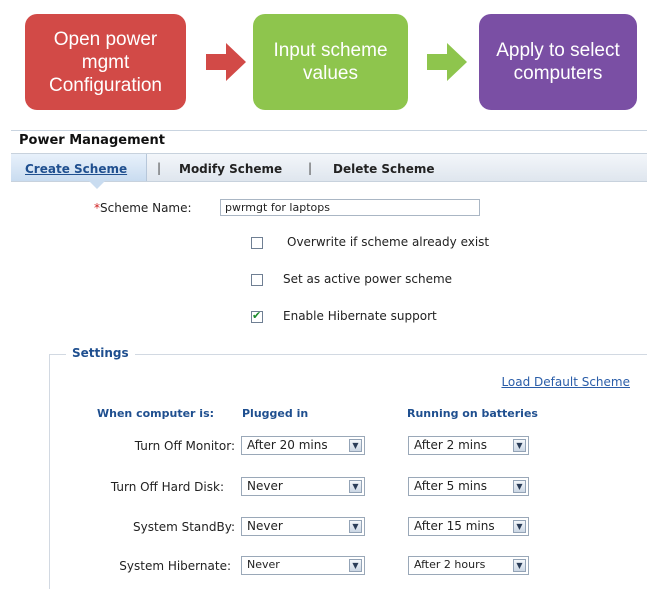 The height and width of the screenshot is (589, 647). I want to click on hibernate-checkbox: ✔, so click(257, 316).